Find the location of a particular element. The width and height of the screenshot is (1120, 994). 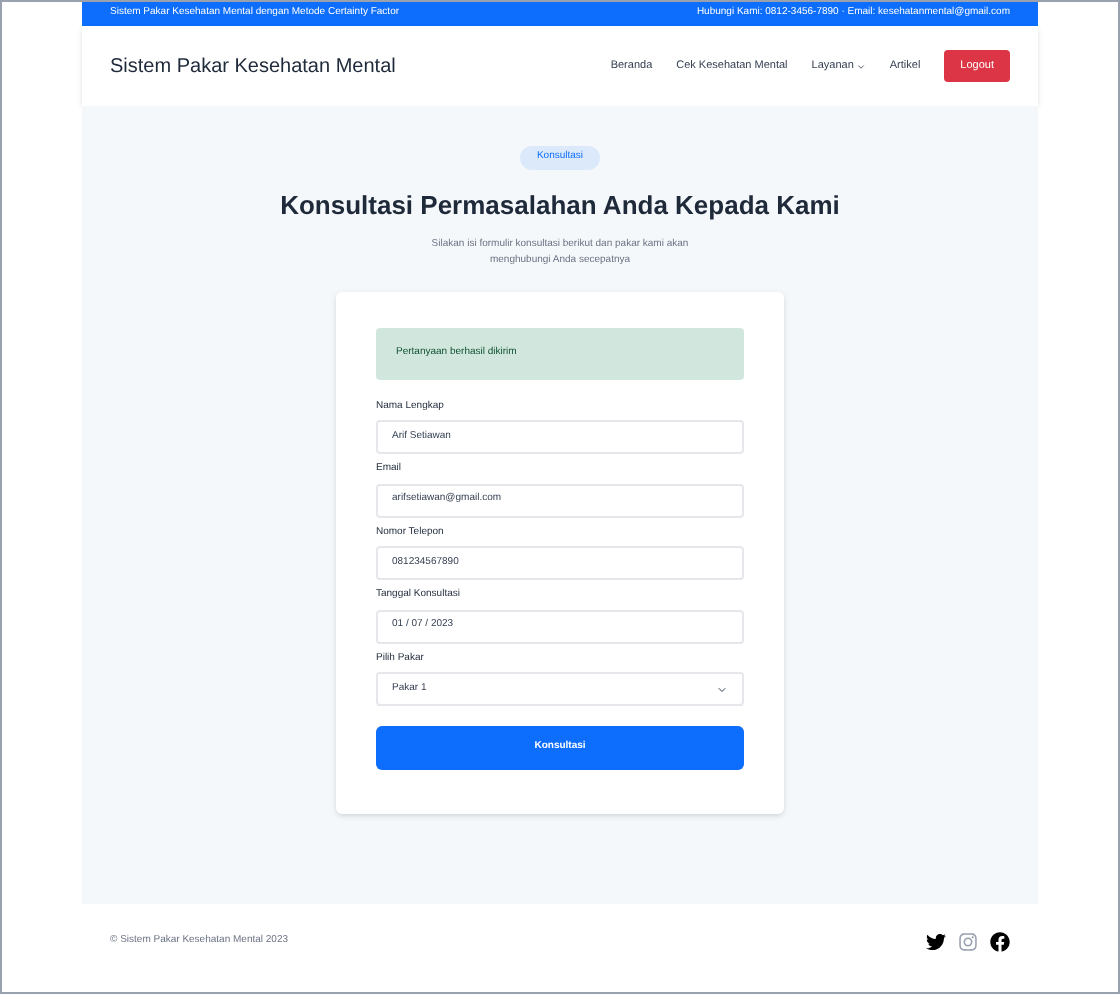

twitter-icon is located at coordinates (936, 942).